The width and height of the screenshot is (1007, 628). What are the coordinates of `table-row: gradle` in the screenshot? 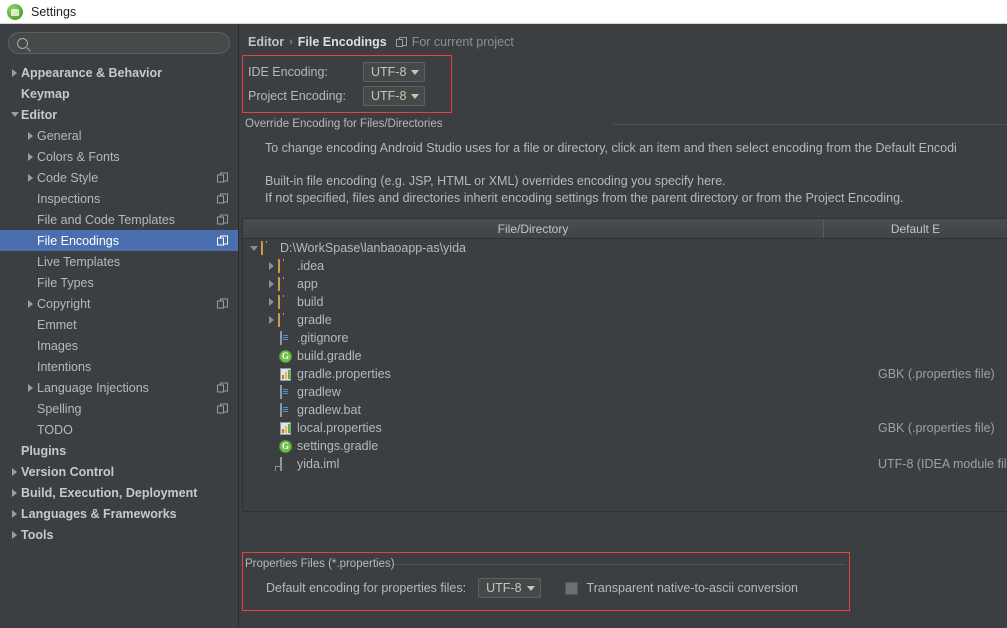 It's located at (625, 320).